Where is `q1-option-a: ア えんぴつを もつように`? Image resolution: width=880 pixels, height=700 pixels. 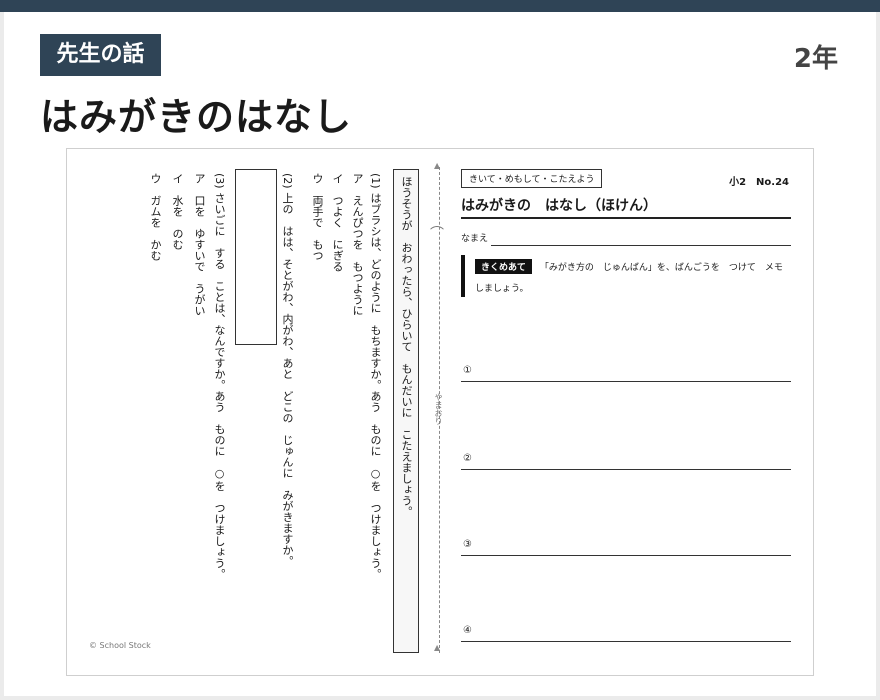 q1-option-a: ア えんぴつを もつように is located at coordinates (357, 244).